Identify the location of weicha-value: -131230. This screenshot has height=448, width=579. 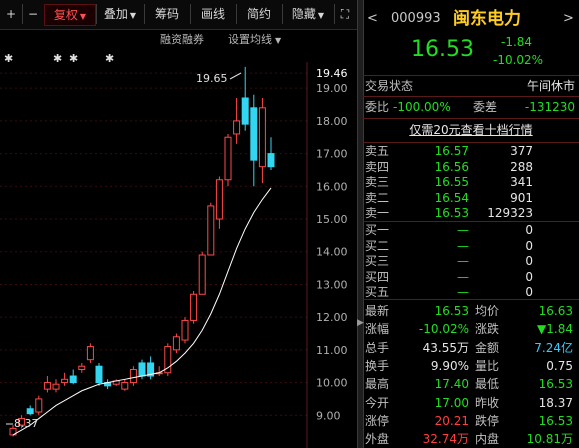
(549, 107).